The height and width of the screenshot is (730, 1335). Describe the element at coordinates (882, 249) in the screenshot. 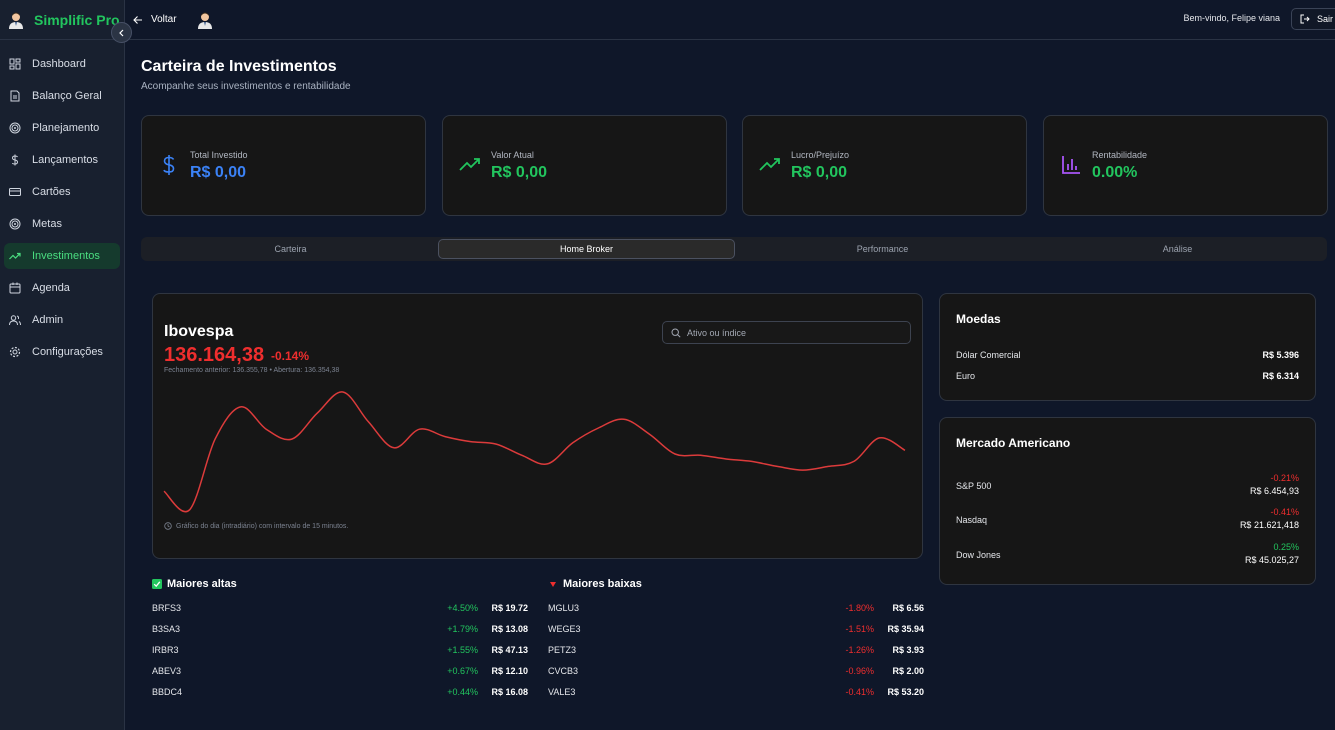

I see `tab-performance: Performance` at that location.